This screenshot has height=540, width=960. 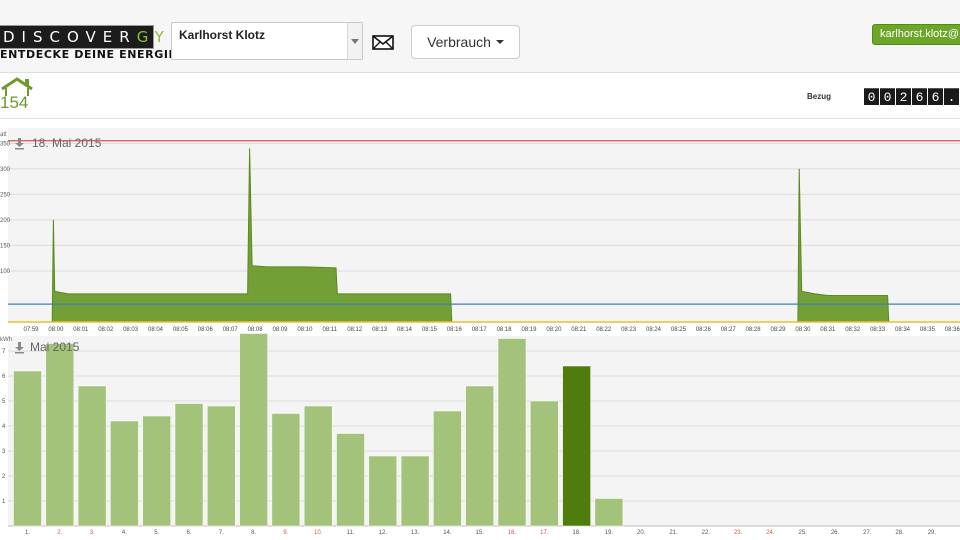 What do you see at coordinates (853, 330) in the screenshot?
I see `area-x-tick-label: 08:32` at bounding box center [853, 330].